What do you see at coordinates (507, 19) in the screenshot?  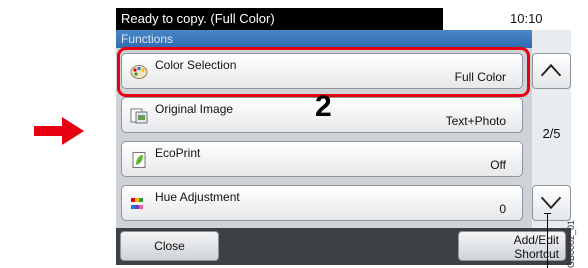 I see `status-area` at bounding box center [507, 19].